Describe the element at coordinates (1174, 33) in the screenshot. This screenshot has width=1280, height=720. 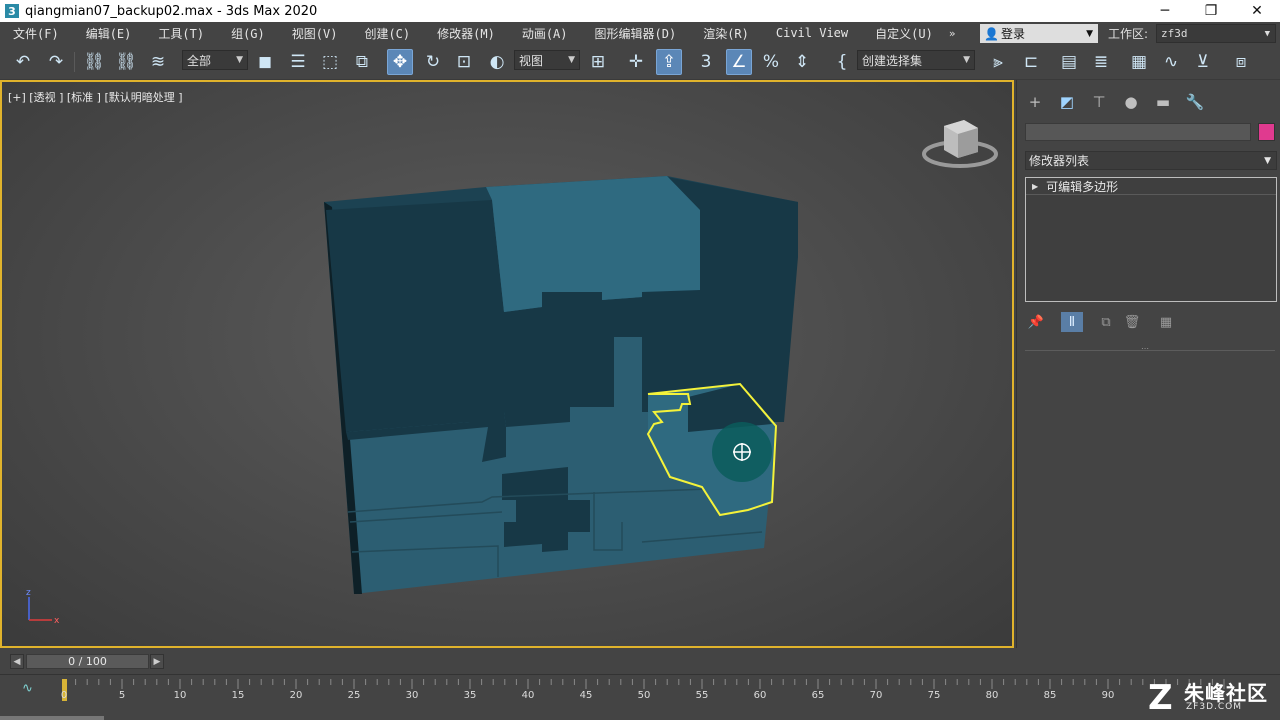
I see `workspace-value: zf3d` at that location.